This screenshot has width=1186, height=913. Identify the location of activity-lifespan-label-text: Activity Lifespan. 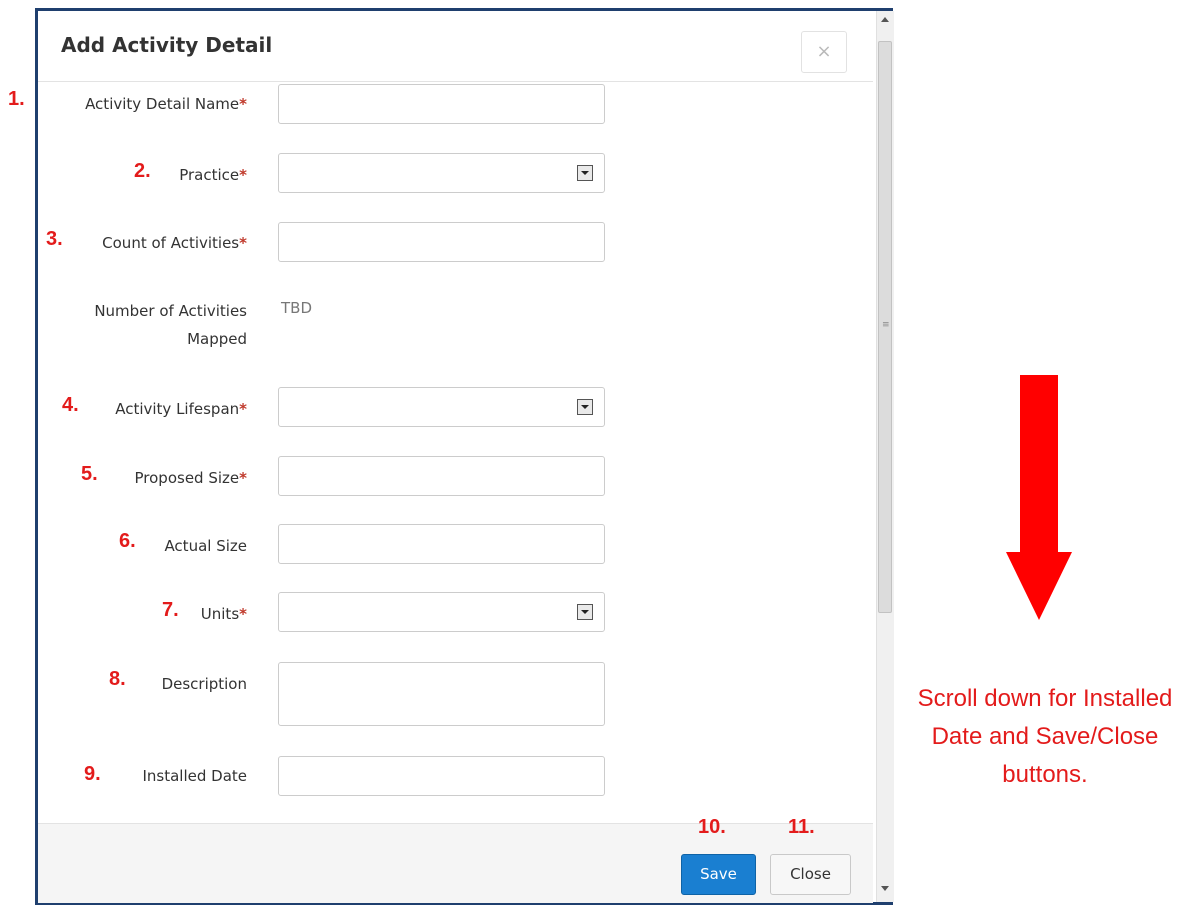
(177, 409).